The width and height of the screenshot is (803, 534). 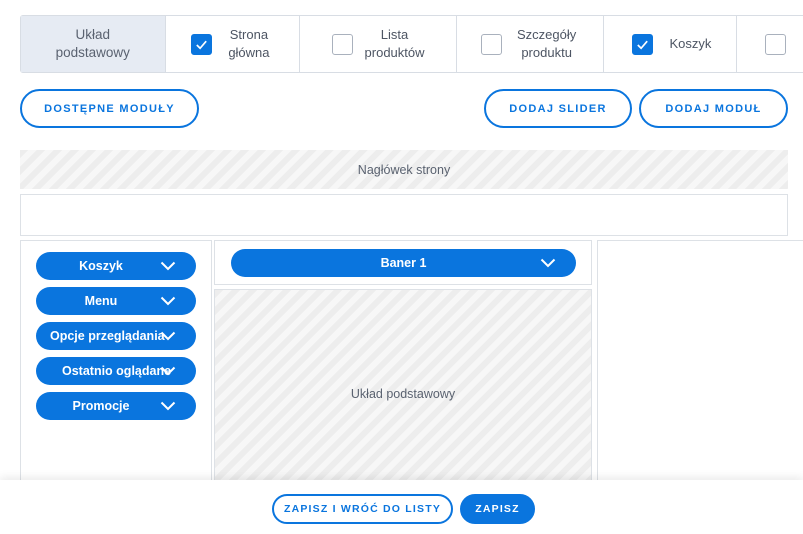 What do you see at coordinates (116, 336) in the screenshot?
I see `module-browse-options: Opcje przeglądania` at bounding box center [116, 336].